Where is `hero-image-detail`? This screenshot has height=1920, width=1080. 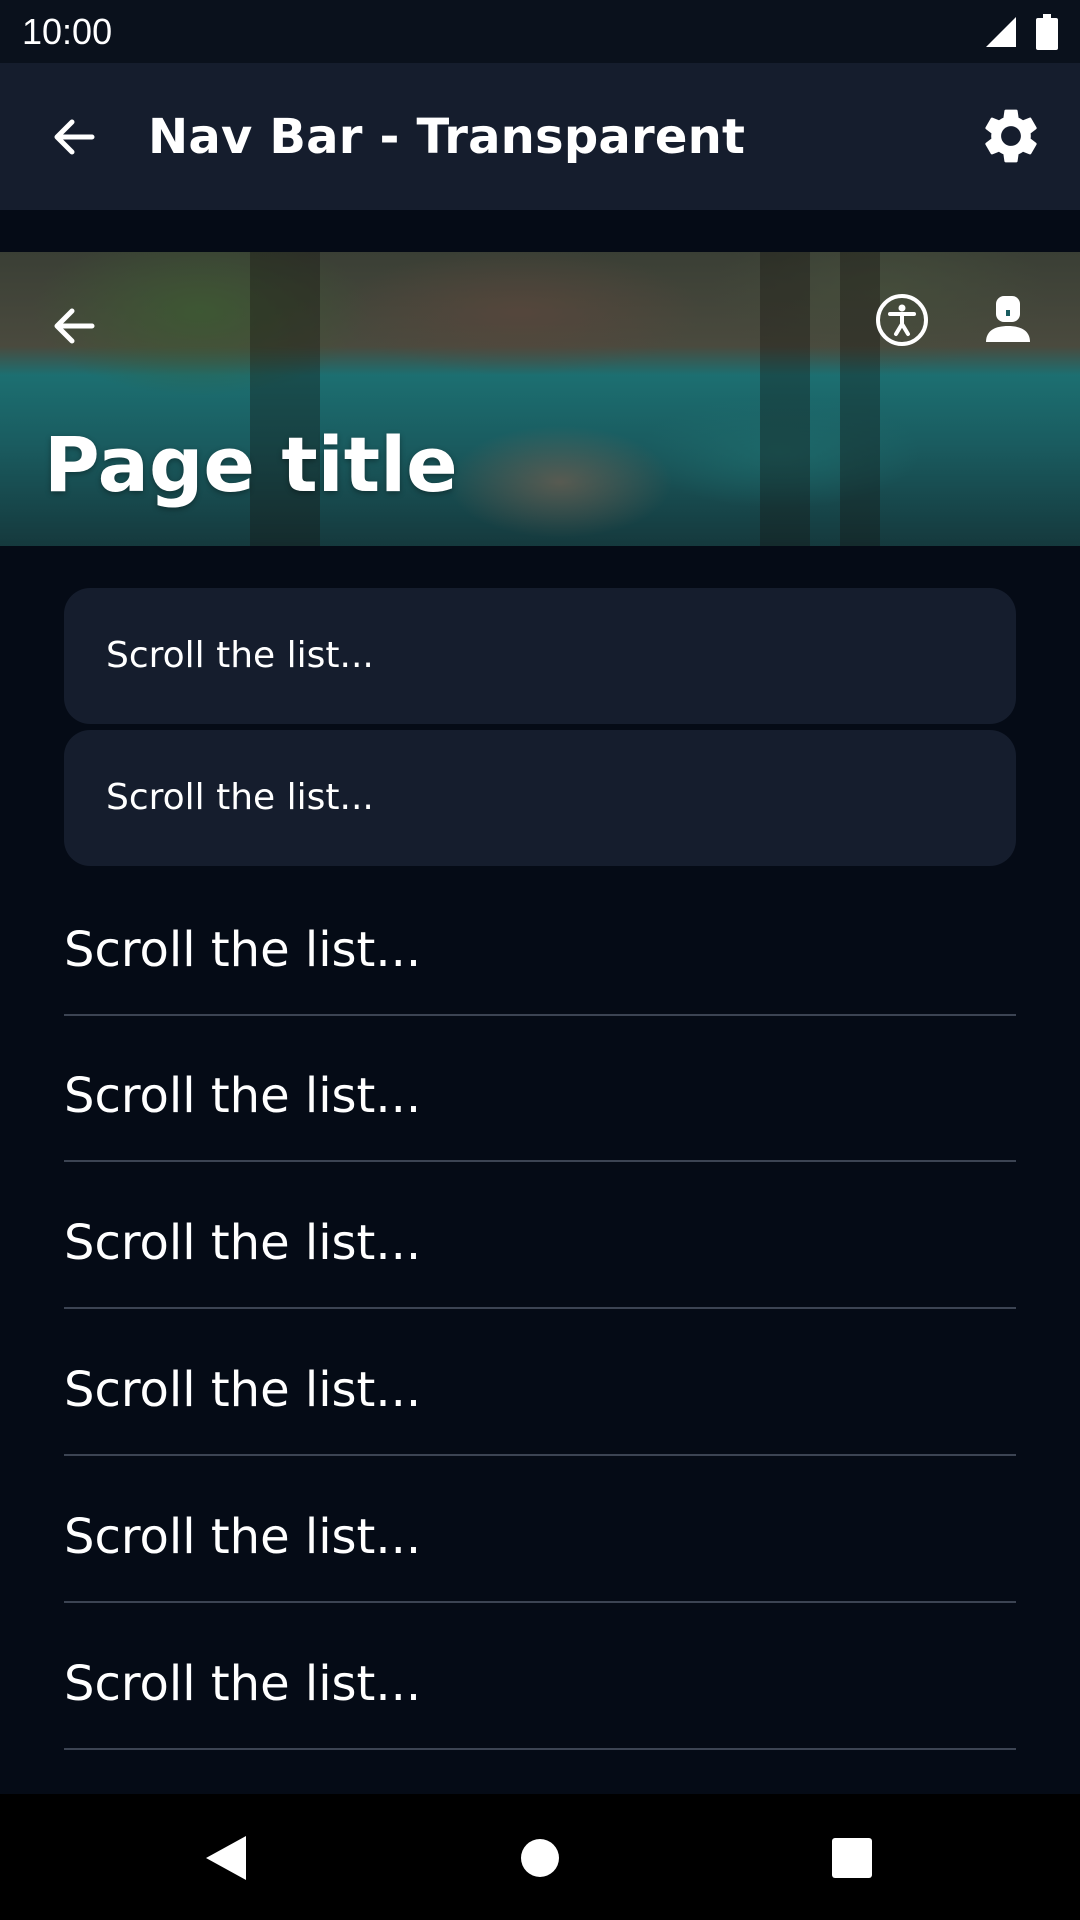
hero-image-detail is located at coordinates (785, 399).